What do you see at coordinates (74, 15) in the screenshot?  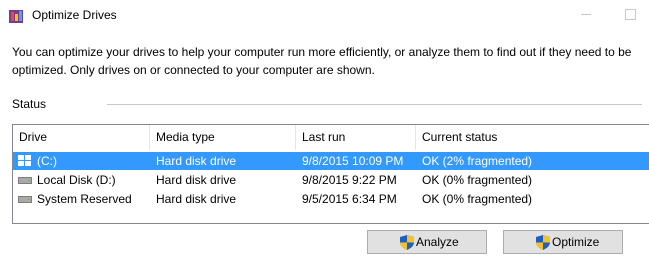 I see `window-title: Optimize Drives` at bounding box center [74, 15].